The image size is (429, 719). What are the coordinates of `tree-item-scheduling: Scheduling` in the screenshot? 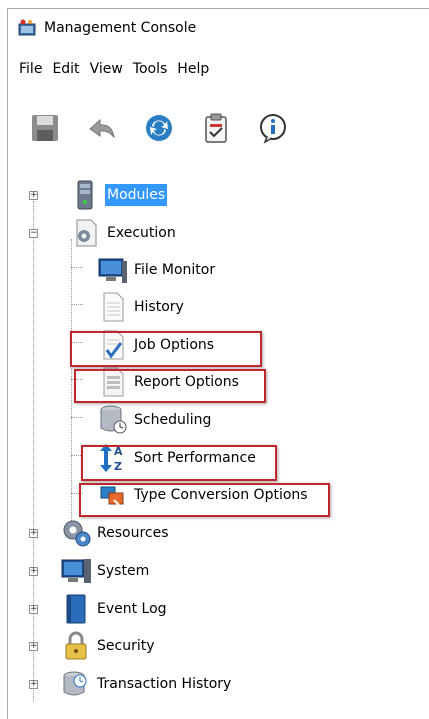 It's located at (155, 420).